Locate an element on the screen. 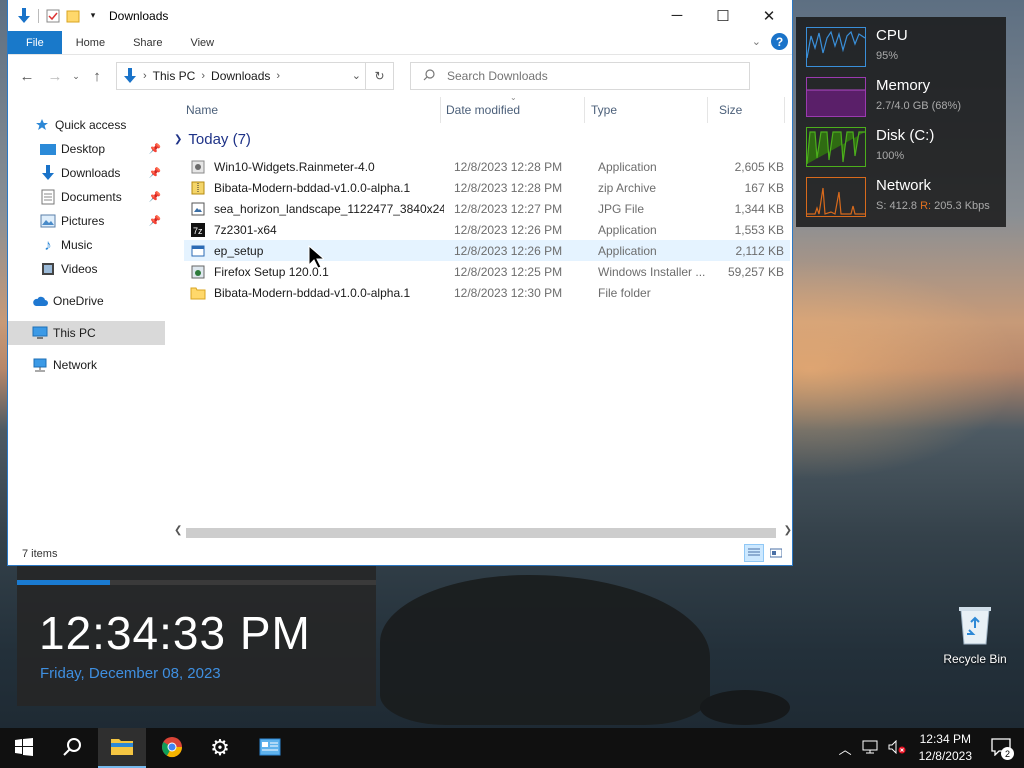  taskbar: ⚙ ︿ 12:34 PM 12/8/2023 2 is located at coordinates (512, 748).